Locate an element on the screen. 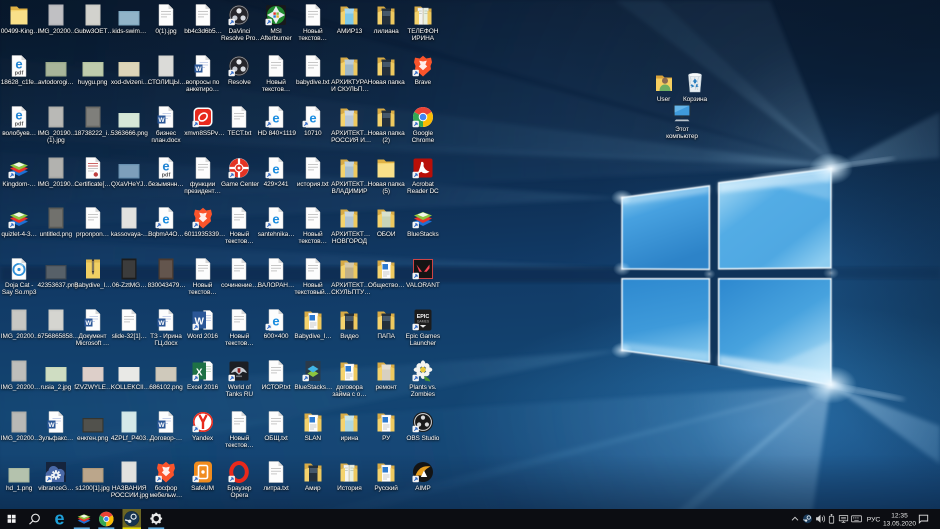 Image resolution: width=940 pixels, height=529 pixels. svg-text: 13.05.2020 is located at coordinates (899, 524).